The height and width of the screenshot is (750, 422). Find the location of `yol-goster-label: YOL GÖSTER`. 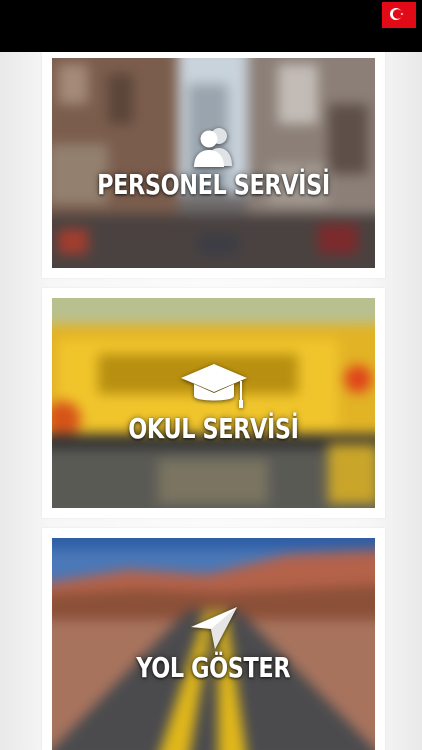

yol-goster-label: YOL GÖSTER is located at coordinates (213, 667).